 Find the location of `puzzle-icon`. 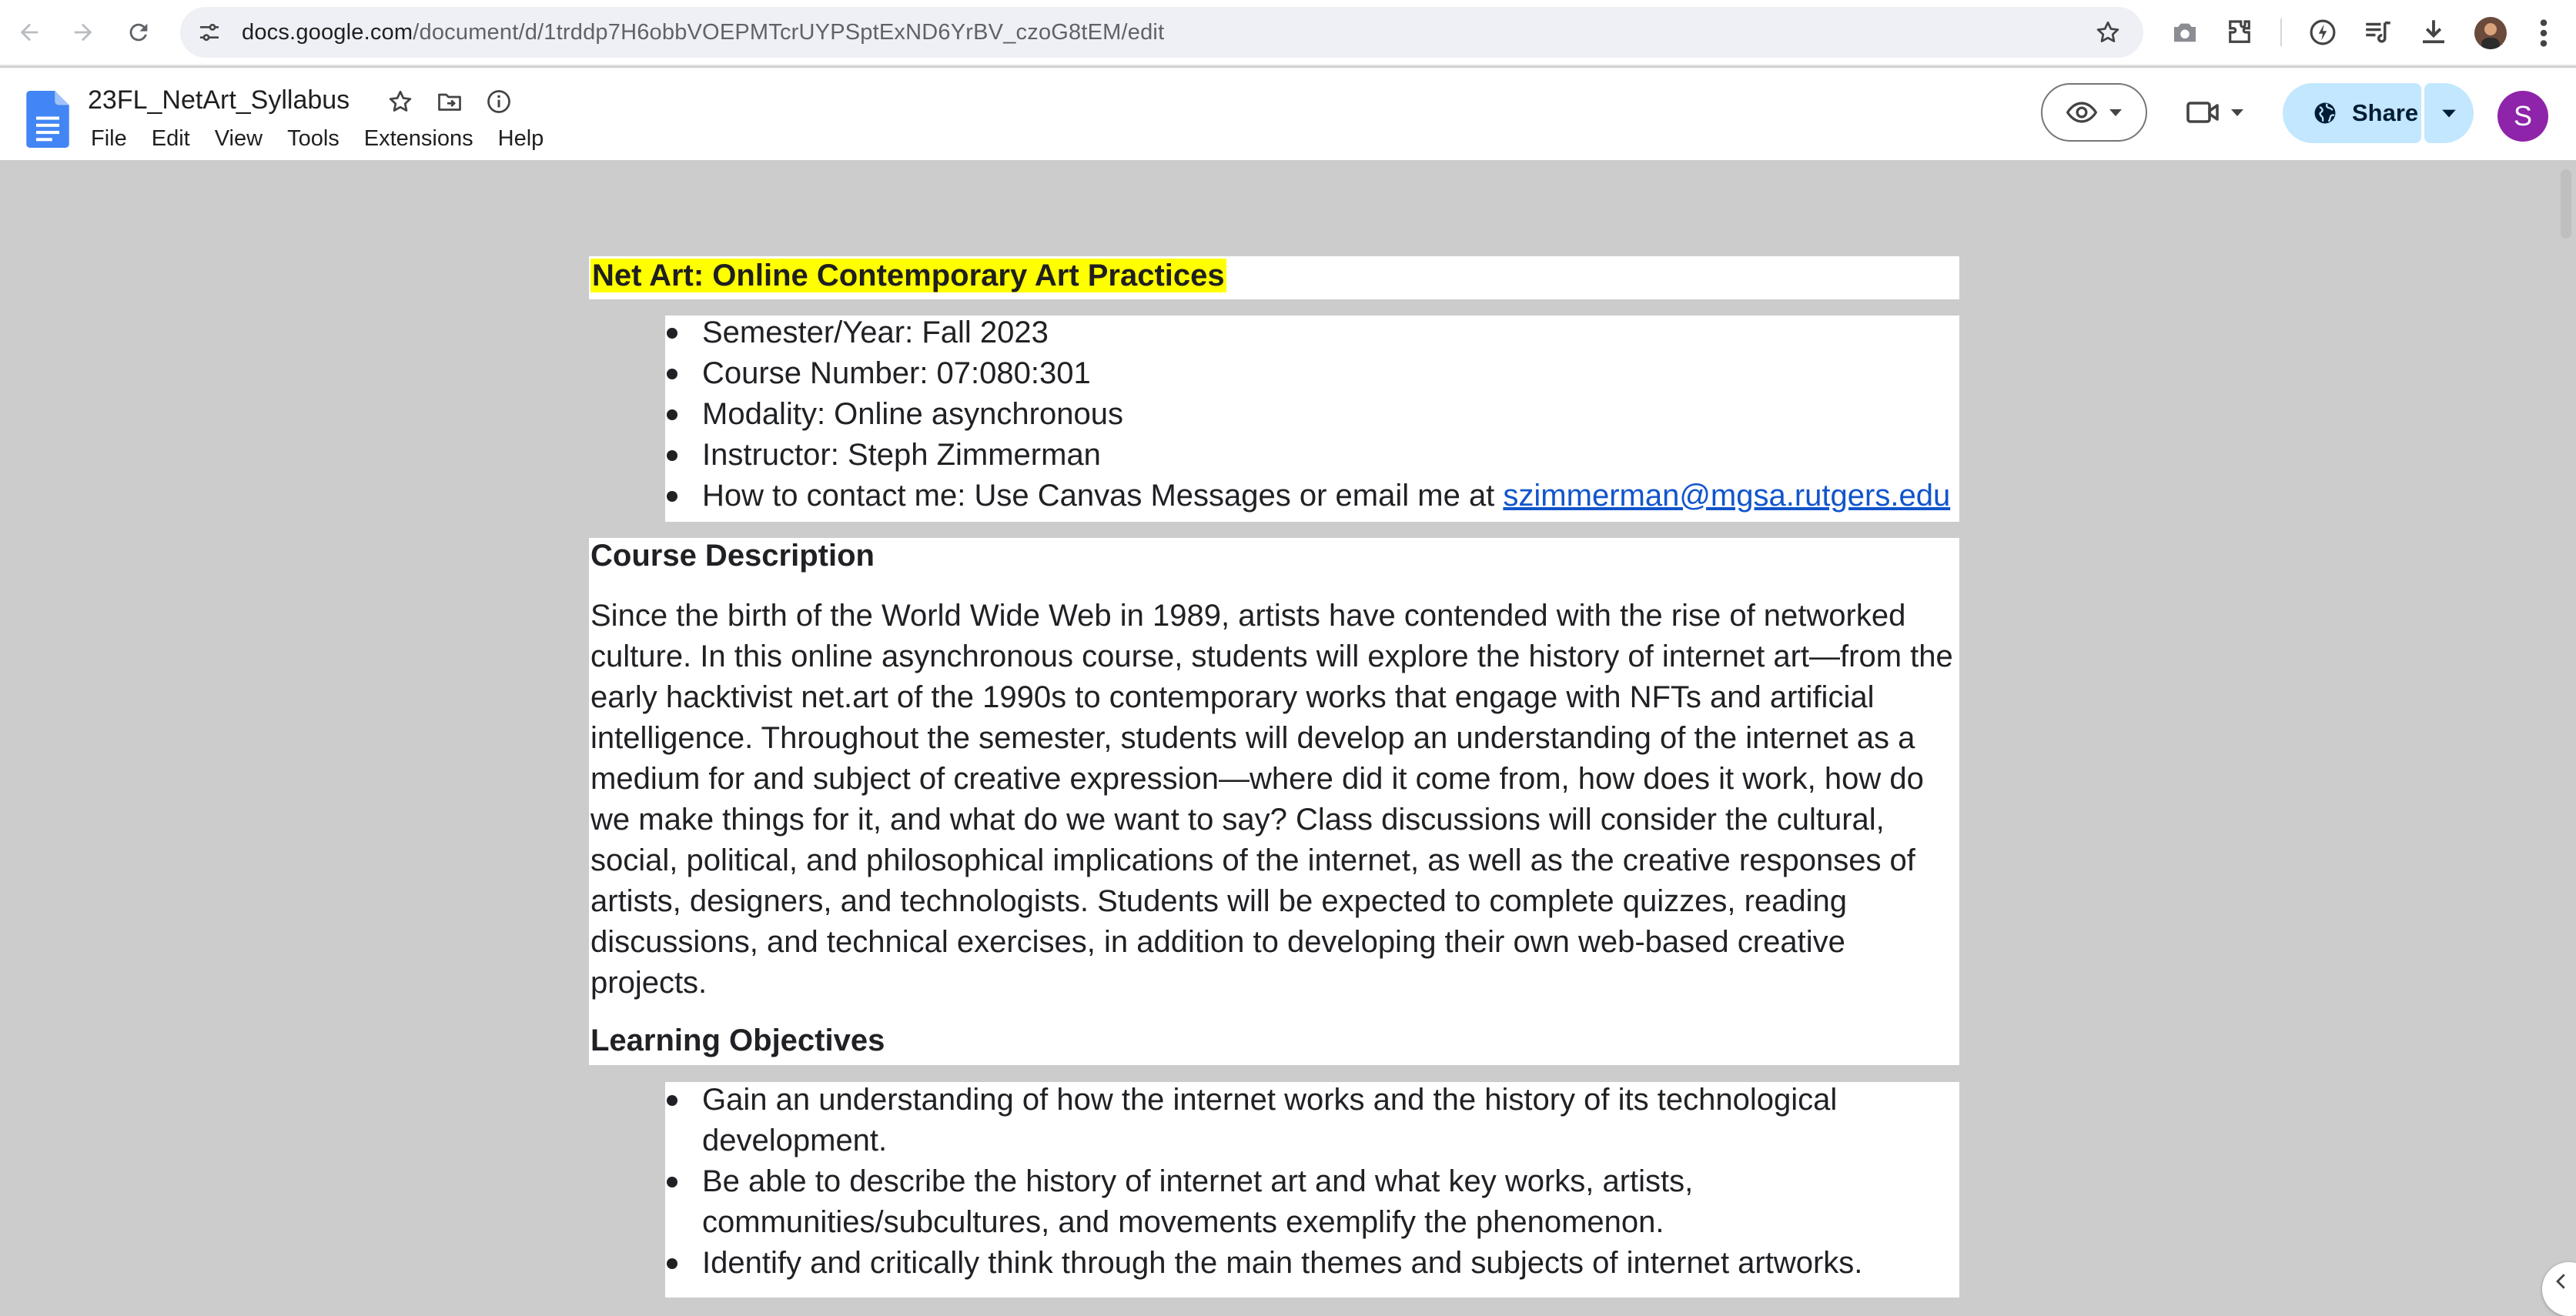

puzzle-icon is located at coordinates (2240, 32).